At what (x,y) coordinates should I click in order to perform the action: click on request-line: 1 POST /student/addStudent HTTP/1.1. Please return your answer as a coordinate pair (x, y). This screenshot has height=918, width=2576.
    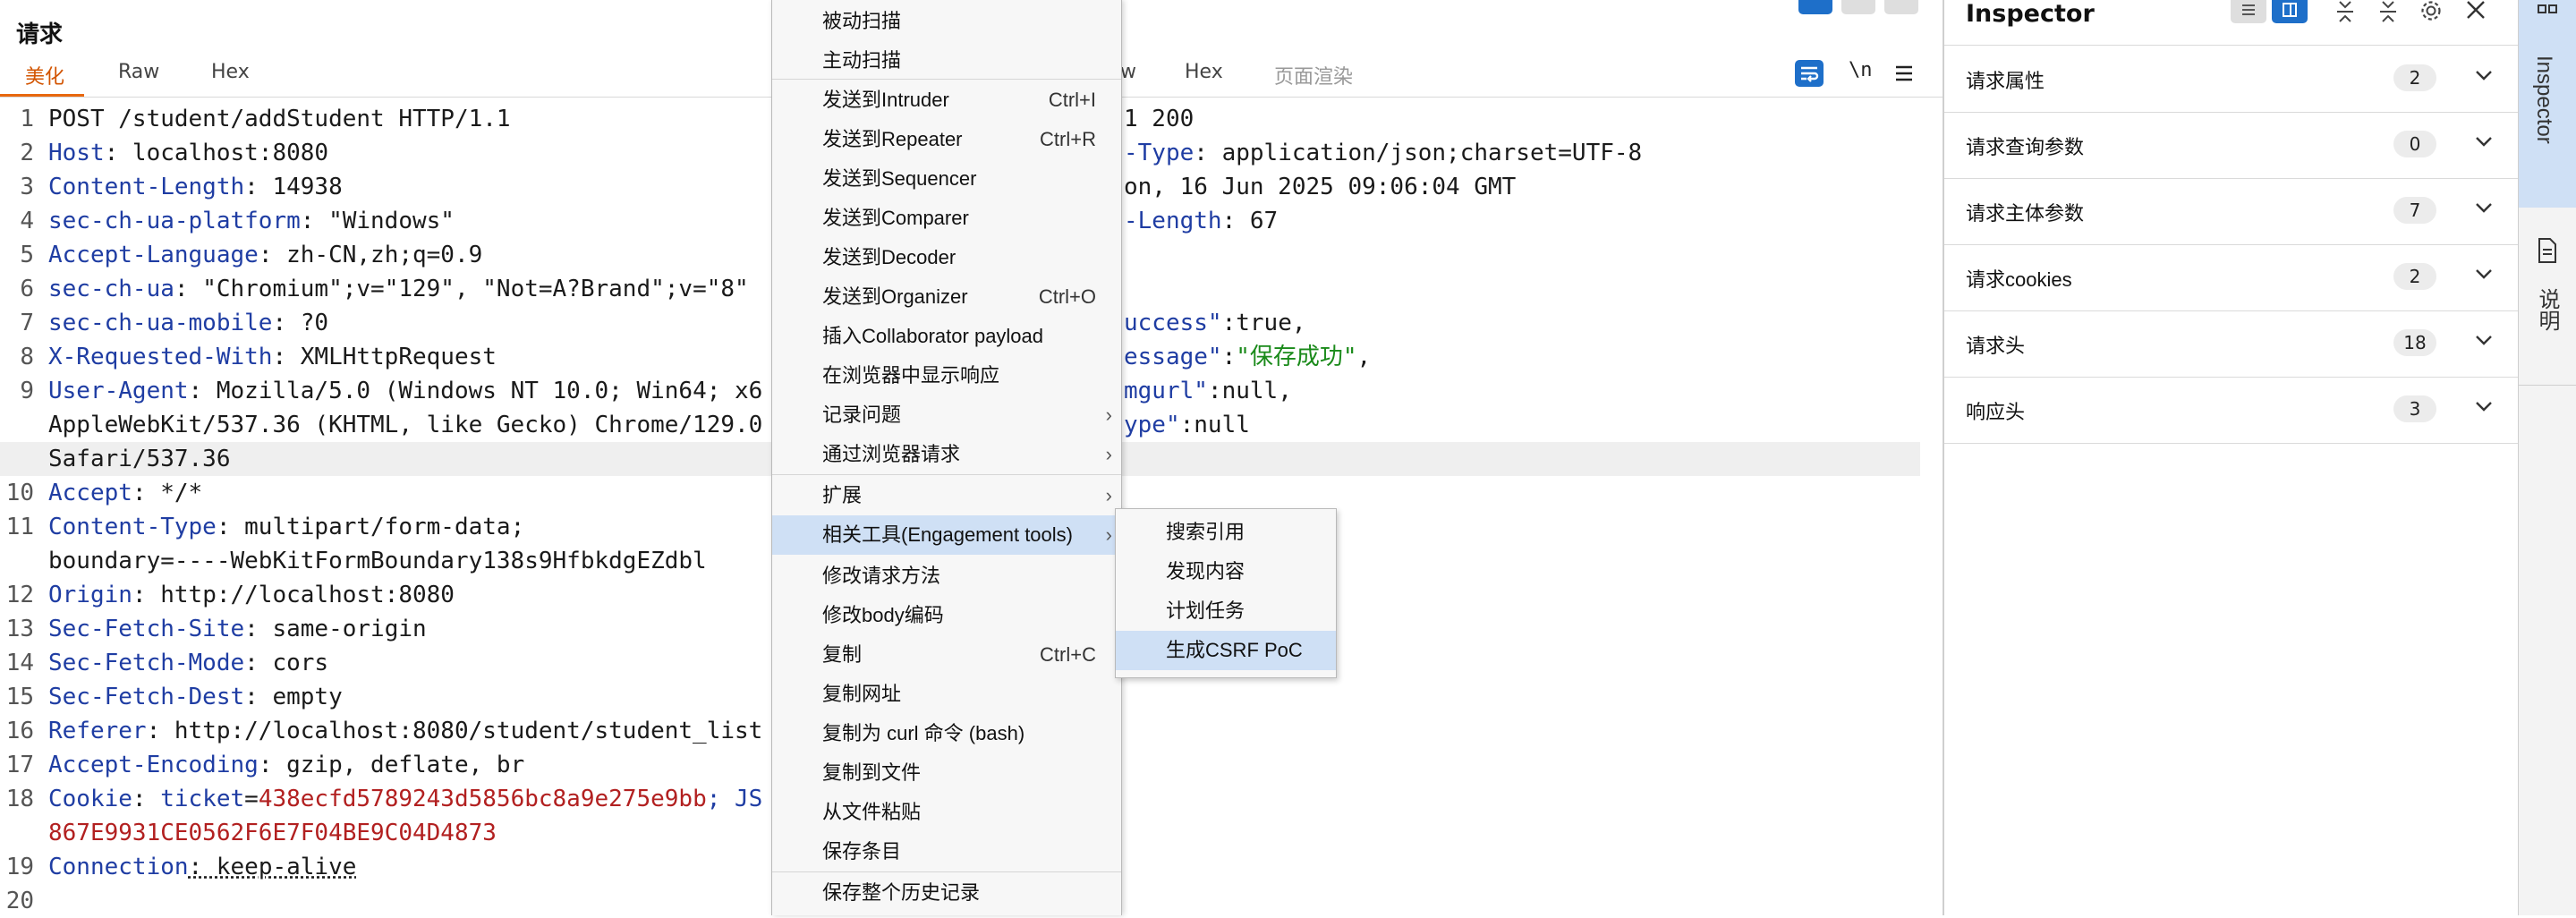
    Looking at the image, I should click on (385, 119).